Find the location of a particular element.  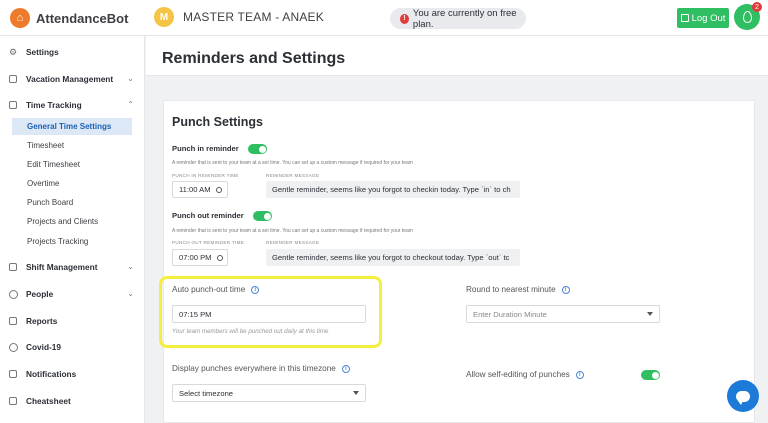

sidebar-subitem-edit-timesheet: Edit Timesheet is located at coordinates (72, 164).